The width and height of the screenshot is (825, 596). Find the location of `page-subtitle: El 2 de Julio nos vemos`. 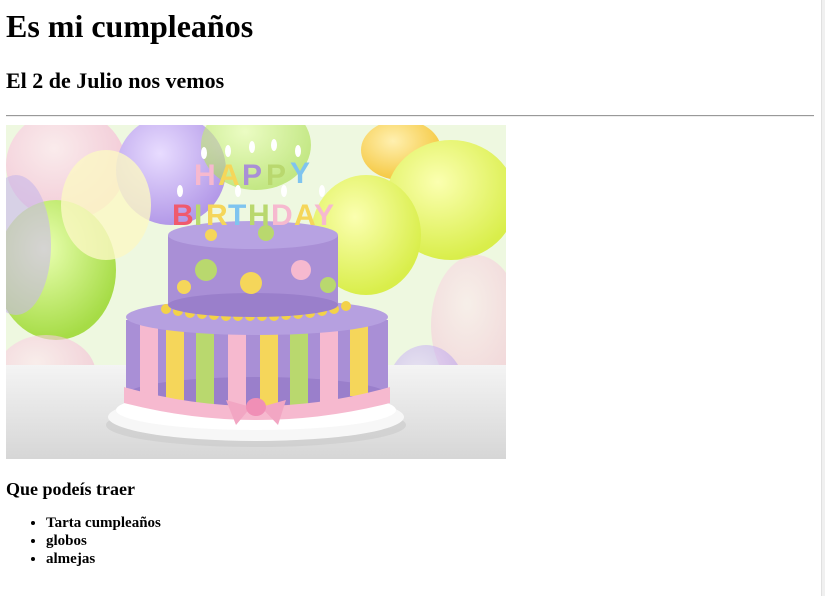

page-subtitle: El 2 de Julio nos vemos is located at coordinates (115, 80).